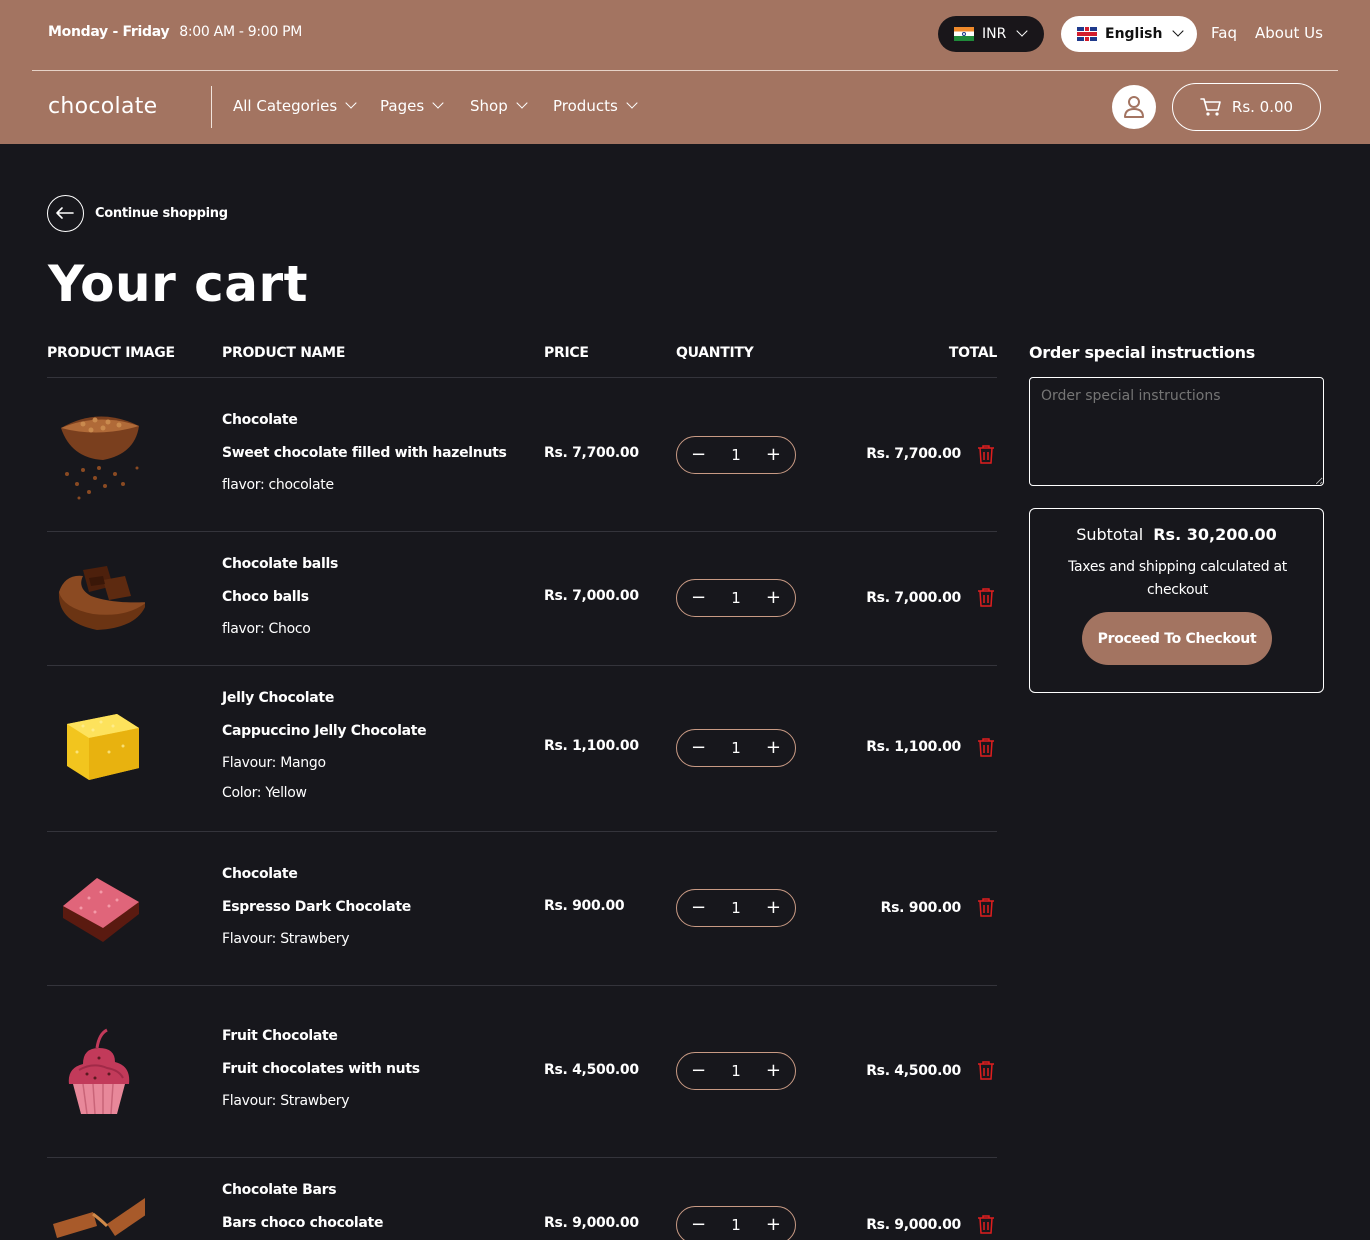 This screenshot has width=1370, height=1240. I want to click on subtotal-value: Rs. 30,200.00, so click(1215, 534).